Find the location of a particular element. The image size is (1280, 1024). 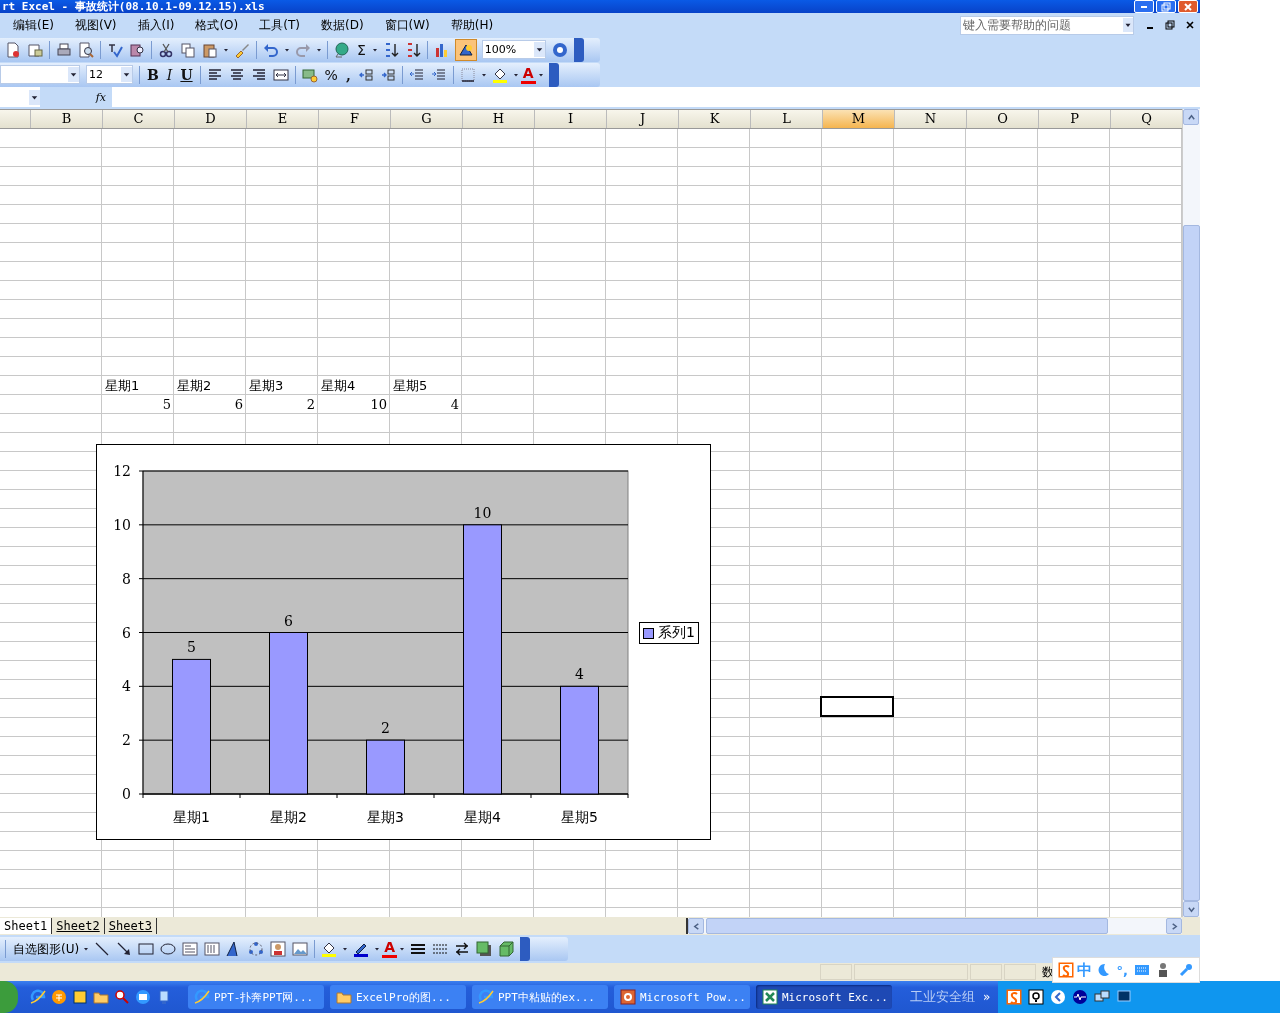

three-d-icon is located at coordinates (506, 949).